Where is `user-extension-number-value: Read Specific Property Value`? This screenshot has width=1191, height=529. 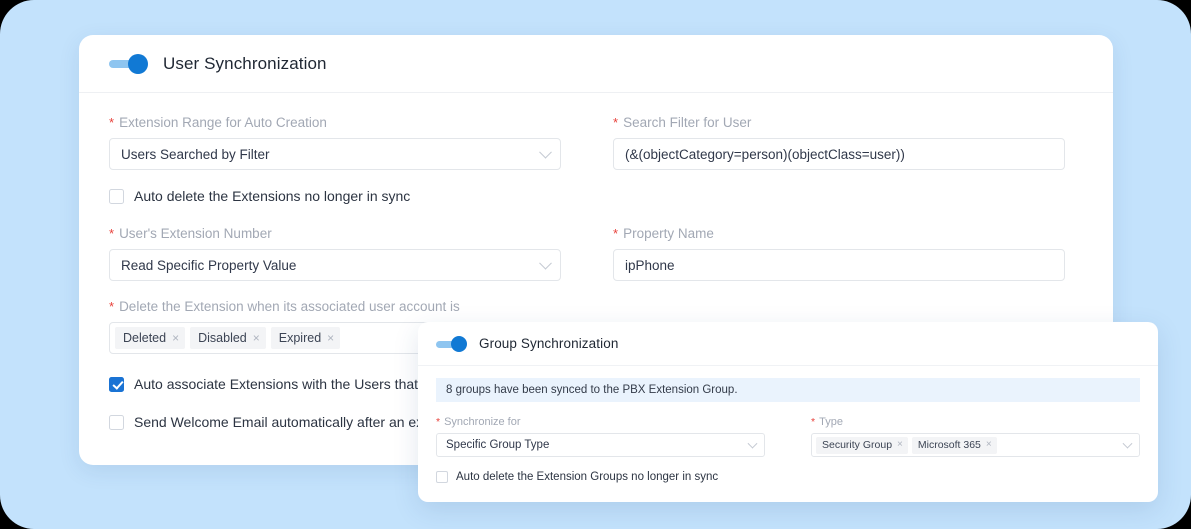
user-extension-number-value: Read Specific Property Value is located at coordinates (209, 265).